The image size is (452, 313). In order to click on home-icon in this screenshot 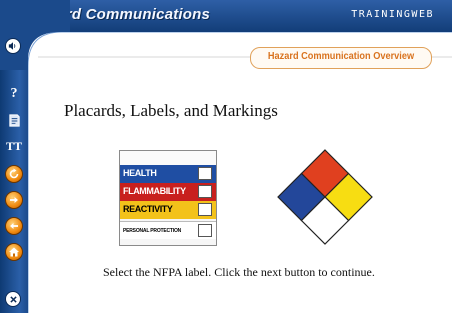, I will do `click(14, 252)`.